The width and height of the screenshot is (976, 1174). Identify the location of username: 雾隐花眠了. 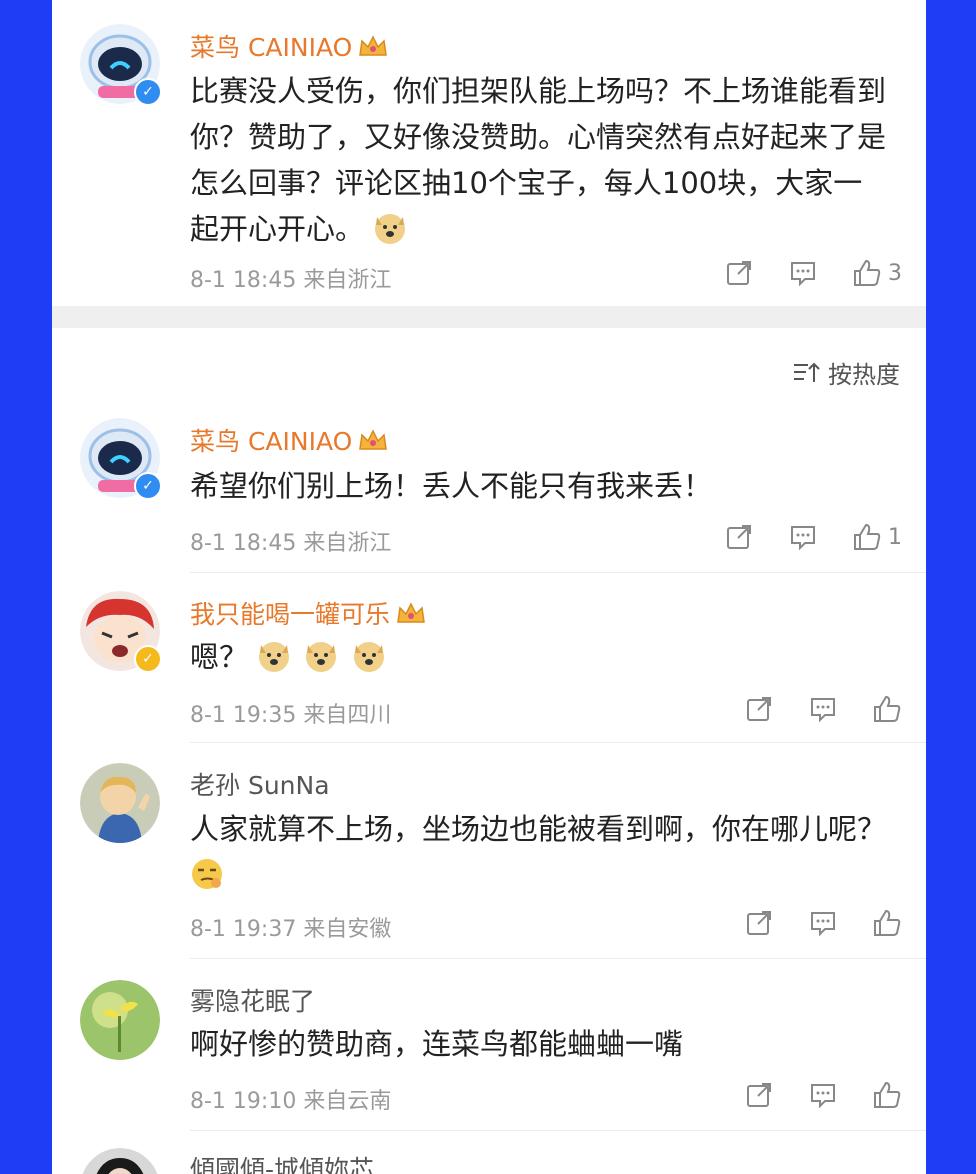
(252, 1000).